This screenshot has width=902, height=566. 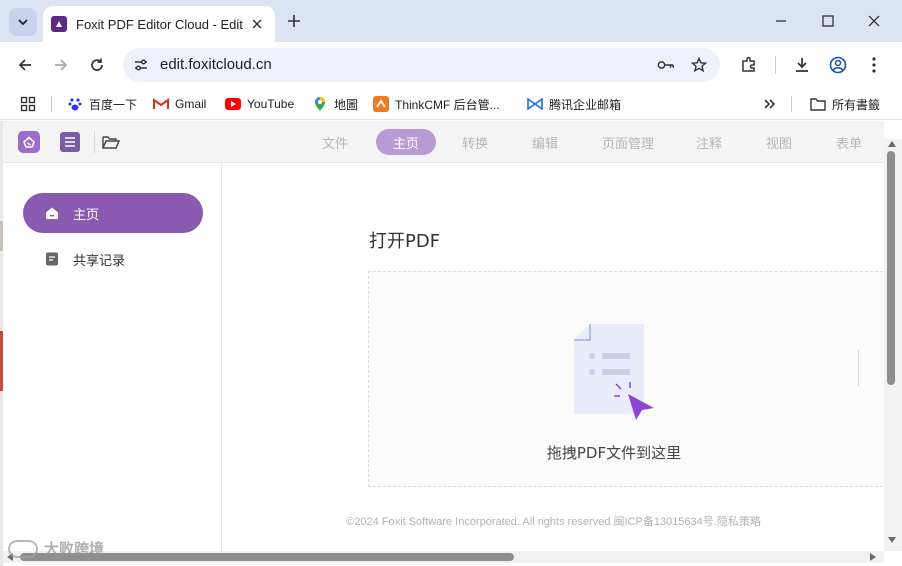 I want to click on plus-icon, so click(x=294, y=21).